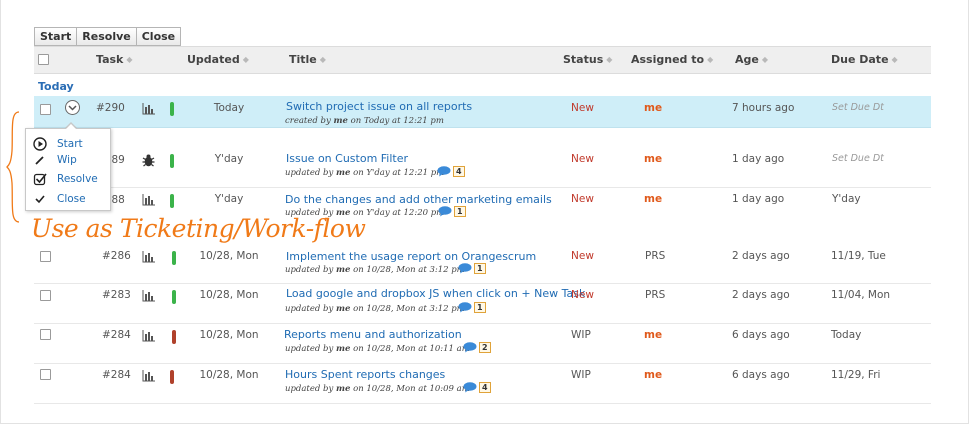  What do you see at coordinates (43, 59) in the screenshot?
I see `select-all-checkbox` at bounding box center [43, 59].